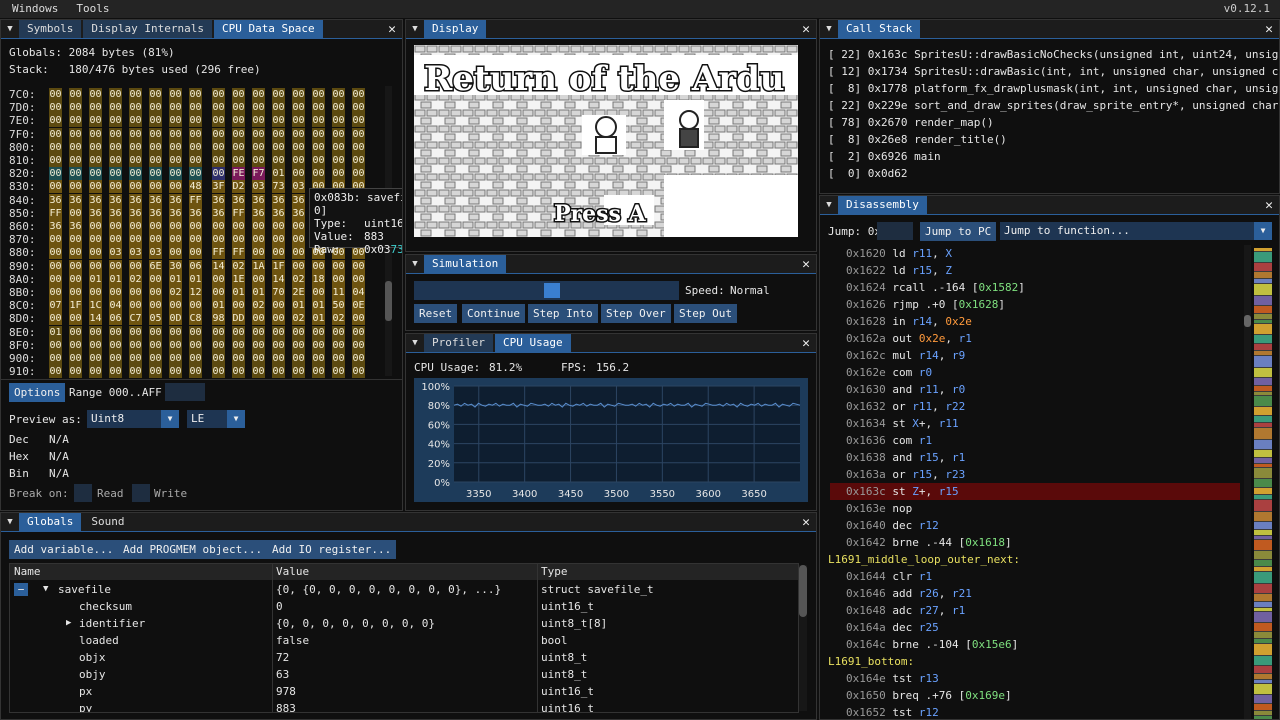  Describe the element at coordinates (278, 279) in the screenshot. I see `hex-byte: 14` at that location.